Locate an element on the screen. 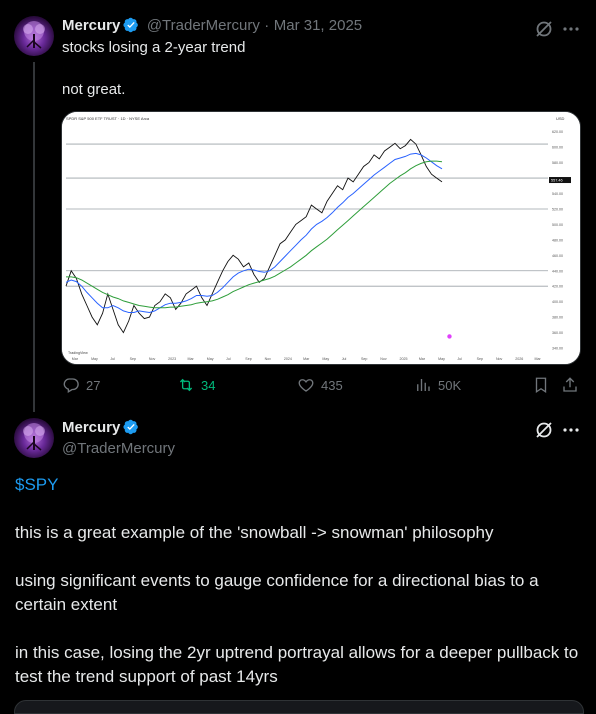 This screenshot has height=714, width=596. thread-line is located at coordinates (34, 237).